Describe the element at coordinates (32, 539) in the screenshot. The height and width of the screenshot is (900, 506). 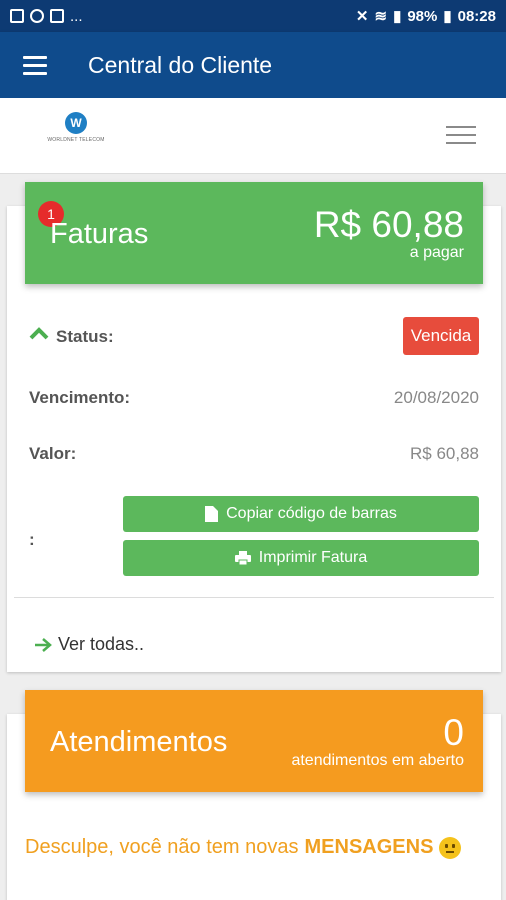
I see `barcode-label: :` at that location.